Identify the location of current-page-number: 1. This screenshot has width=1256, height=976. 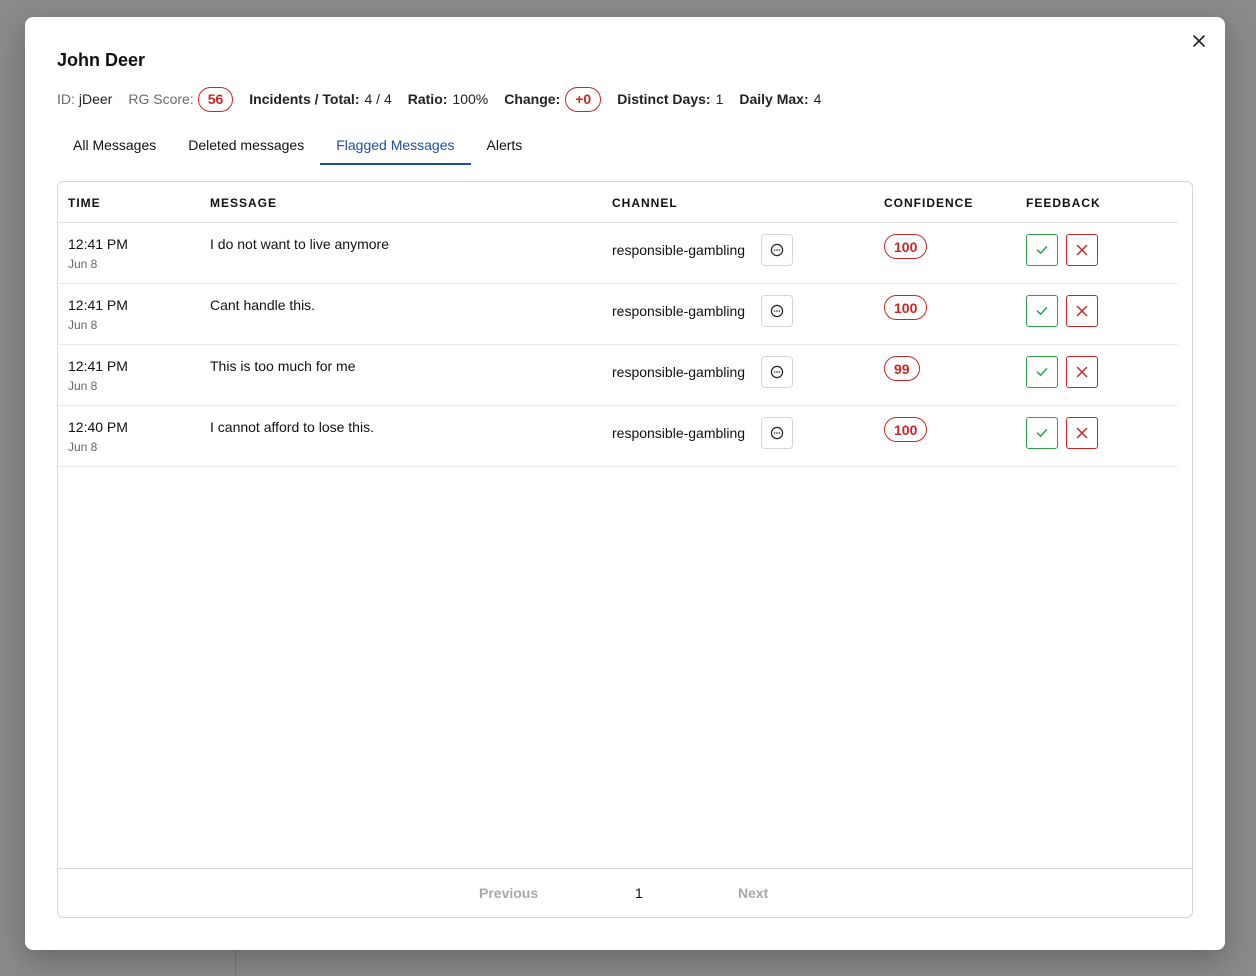
(639, 893).